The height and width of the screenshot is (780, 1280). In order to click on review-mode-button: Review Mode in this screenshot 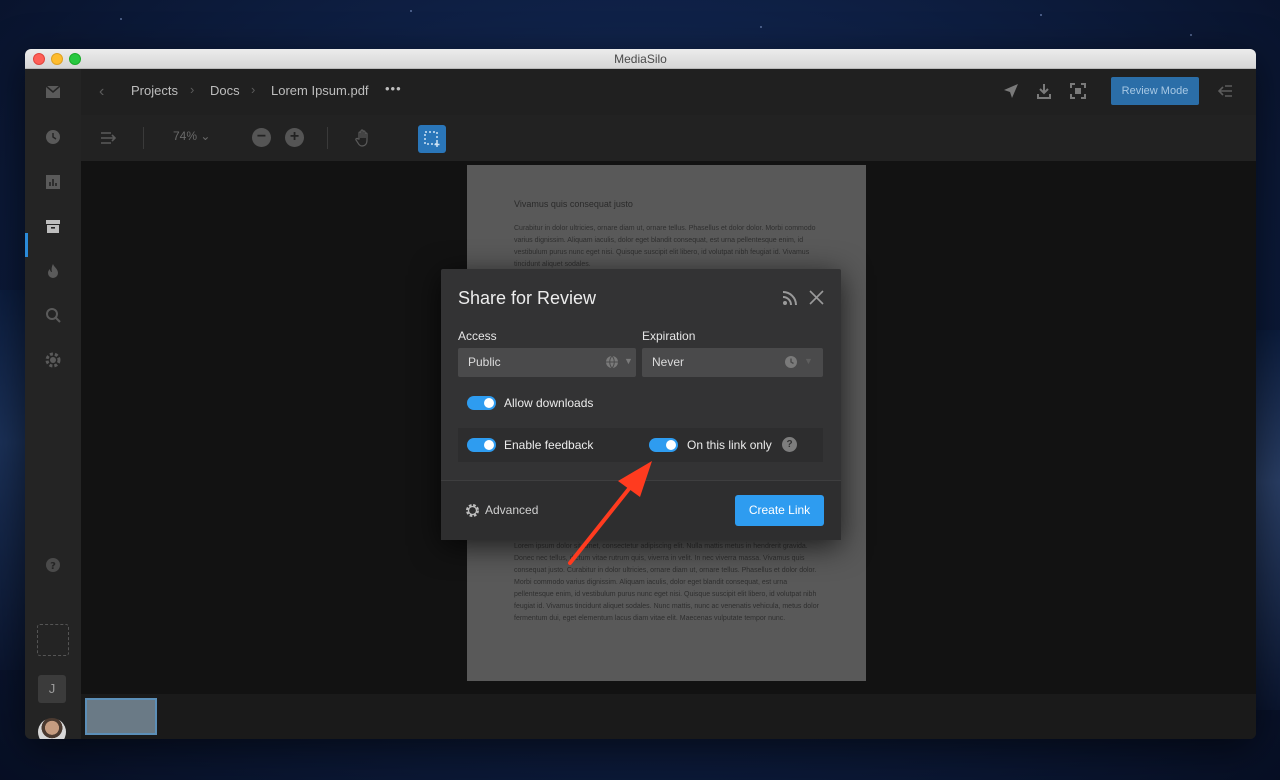, I will do `click(1155, 91)`.